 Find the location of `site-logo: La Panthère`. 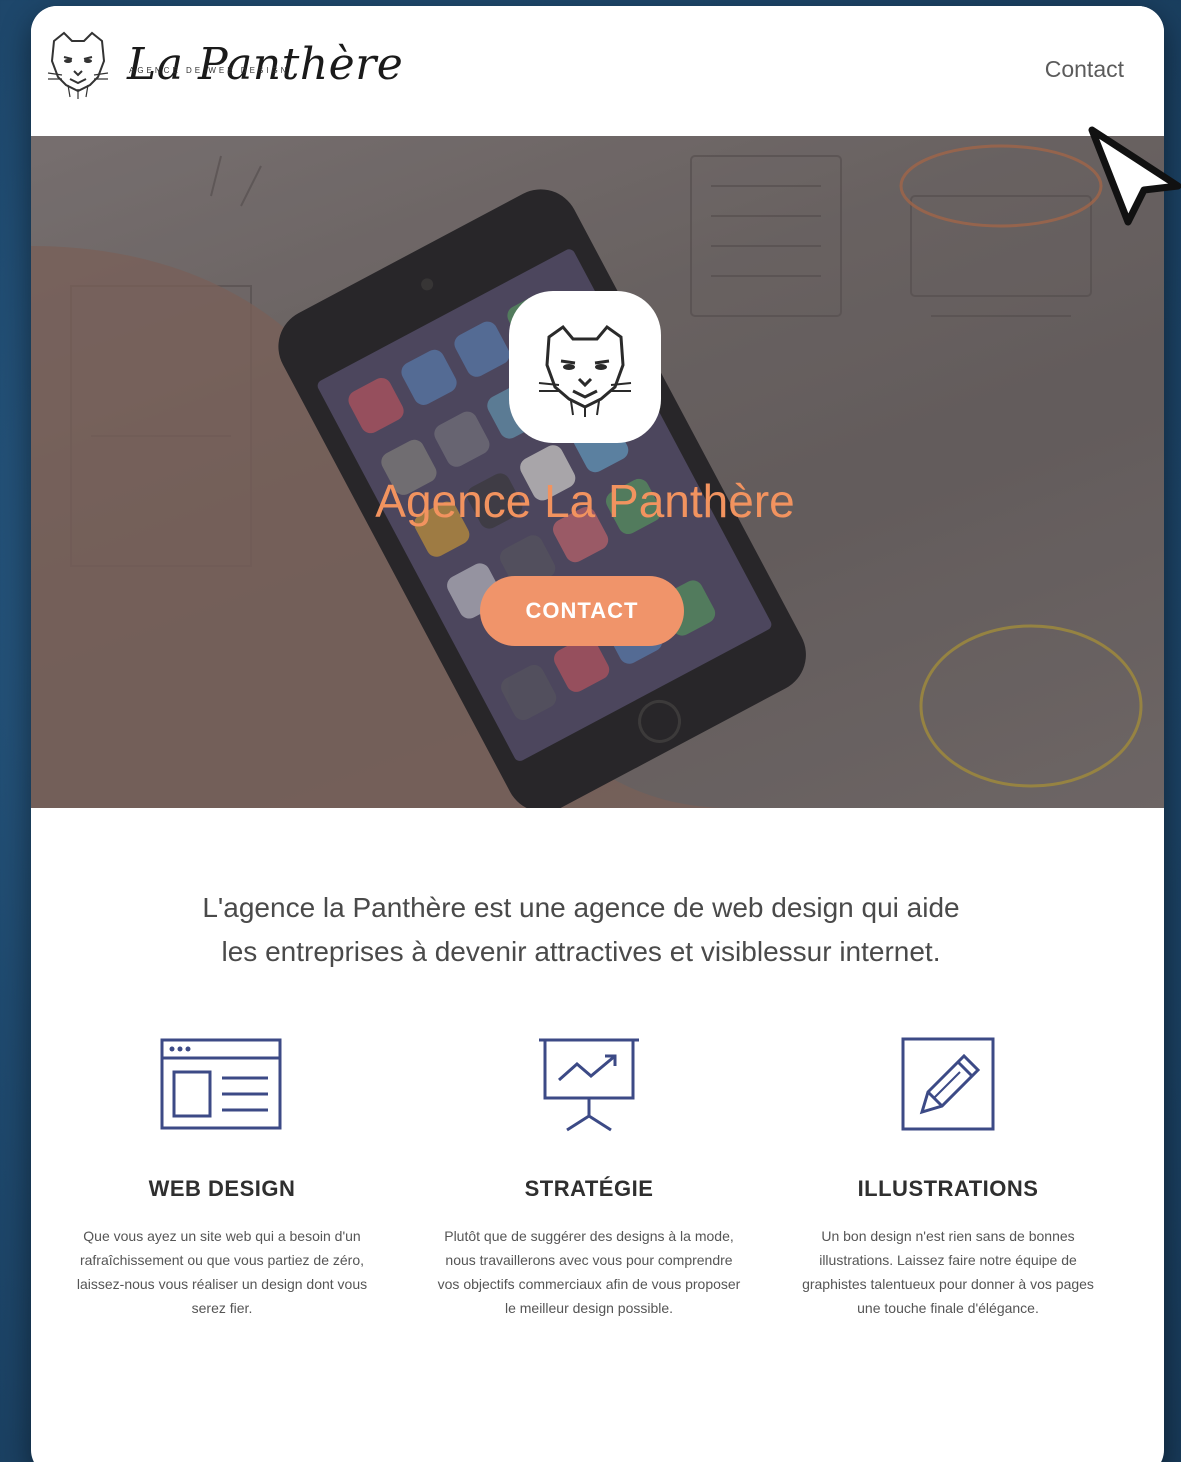

site-logo: La Panthère is located at coordinates (223, 64).